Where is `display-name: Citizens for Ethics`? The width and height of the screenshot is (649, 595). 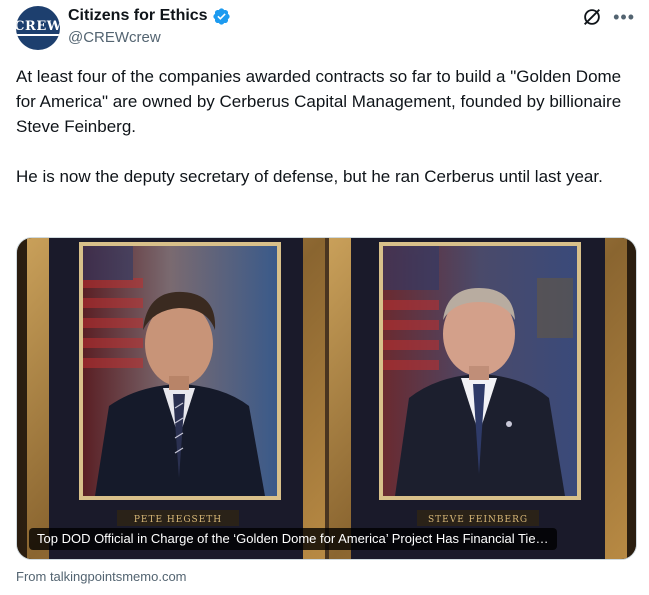 display-name: Citizens for Ethics is located at coordinates (138, 16).